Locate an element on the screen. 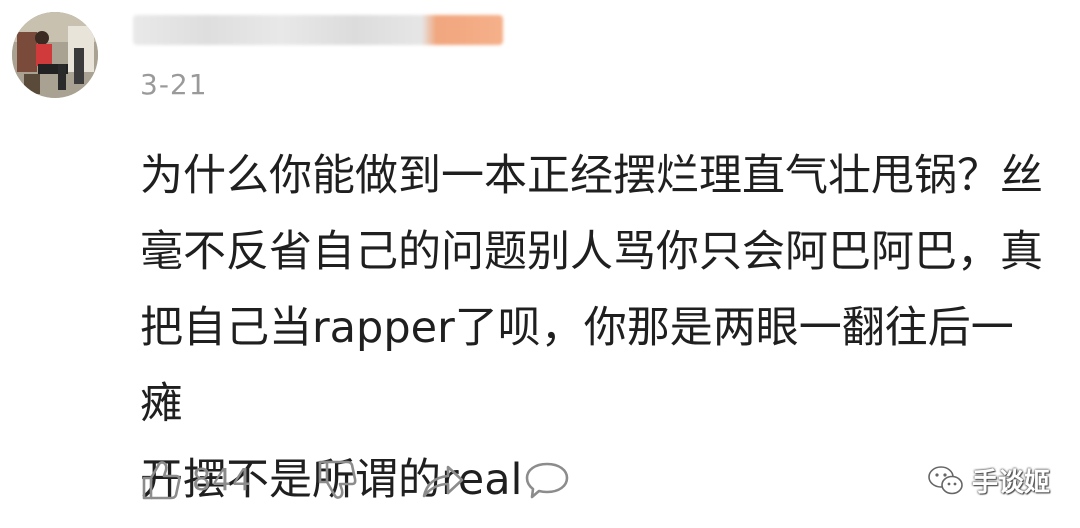  like-count: 844 is located at coordinates (222, 480).